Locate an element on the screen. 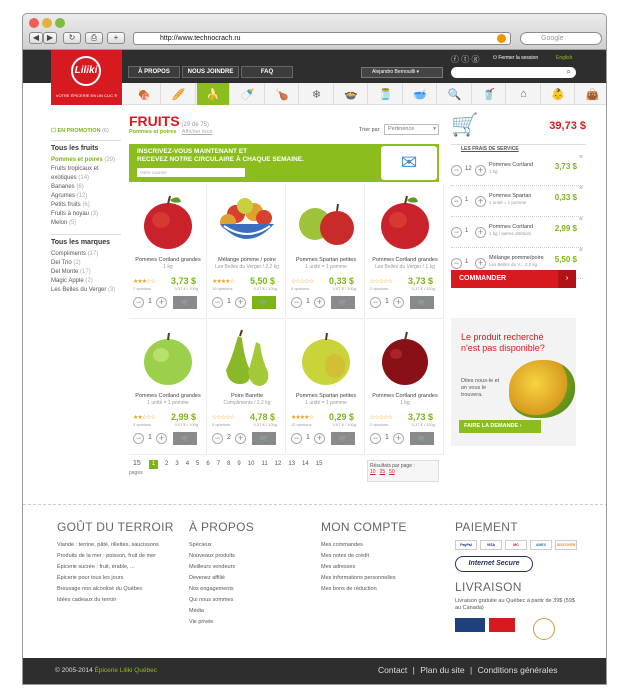 The image size is (630, 700). footer-link: Mes informations personnelles is located at coordinates (381, 578).